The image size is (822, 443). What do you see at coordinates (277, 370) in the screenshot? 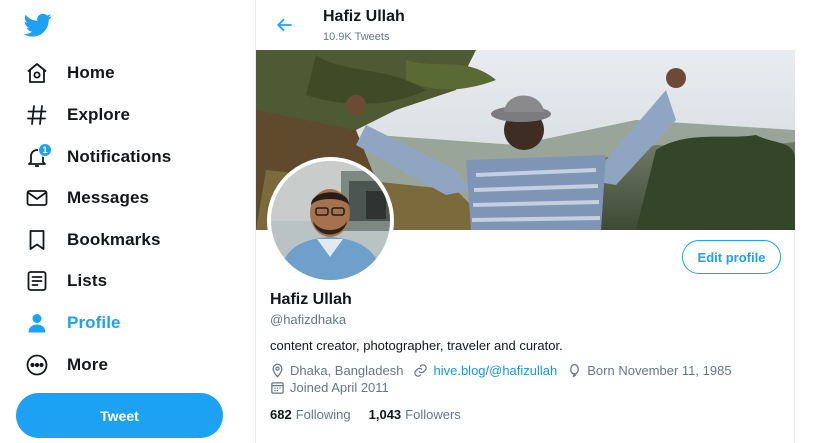
I see `location-pin-icon` at bounding box center [277, 370].